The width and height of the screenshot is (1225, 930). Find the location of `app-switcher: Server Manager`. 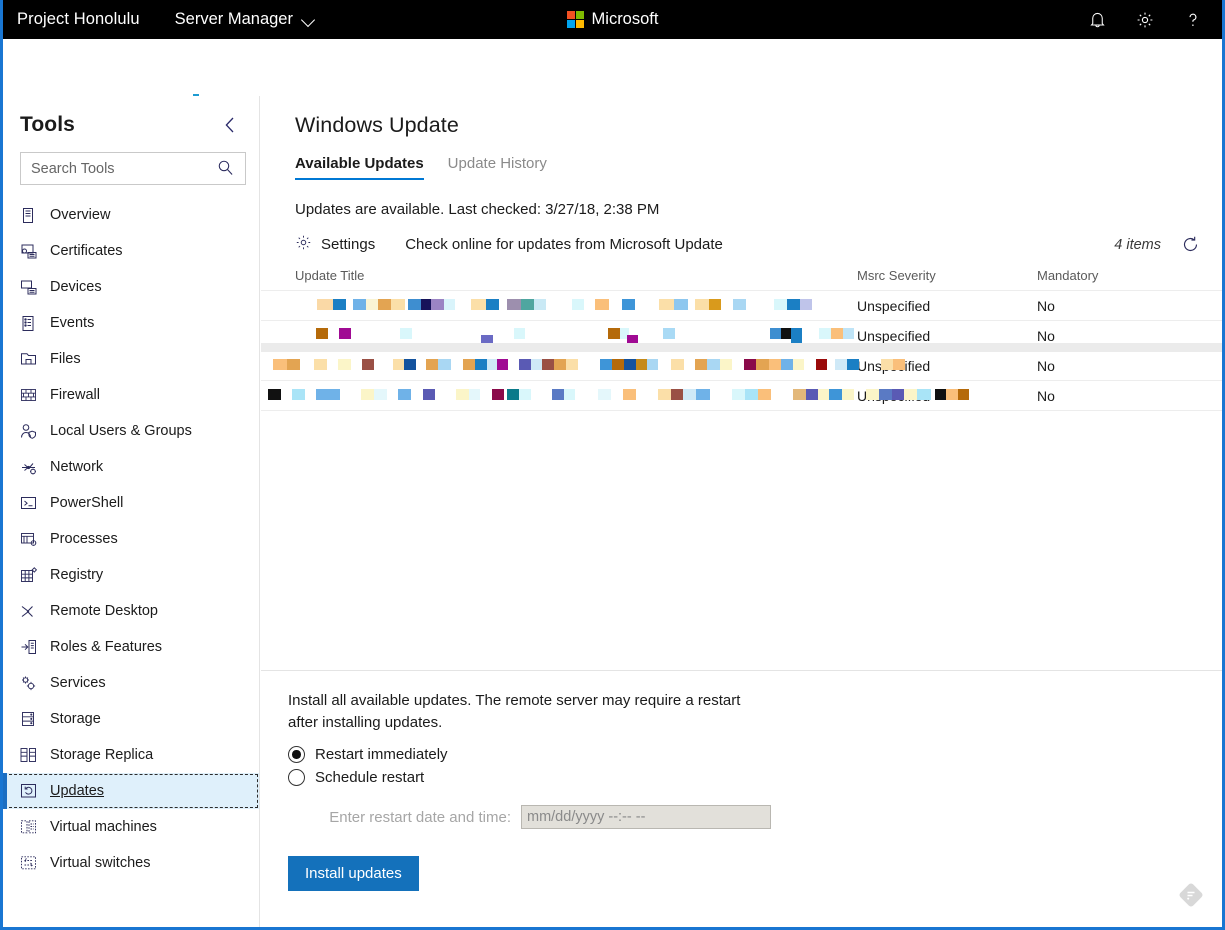

app-switcher: Server Manager is located at coordinates (245, 19).